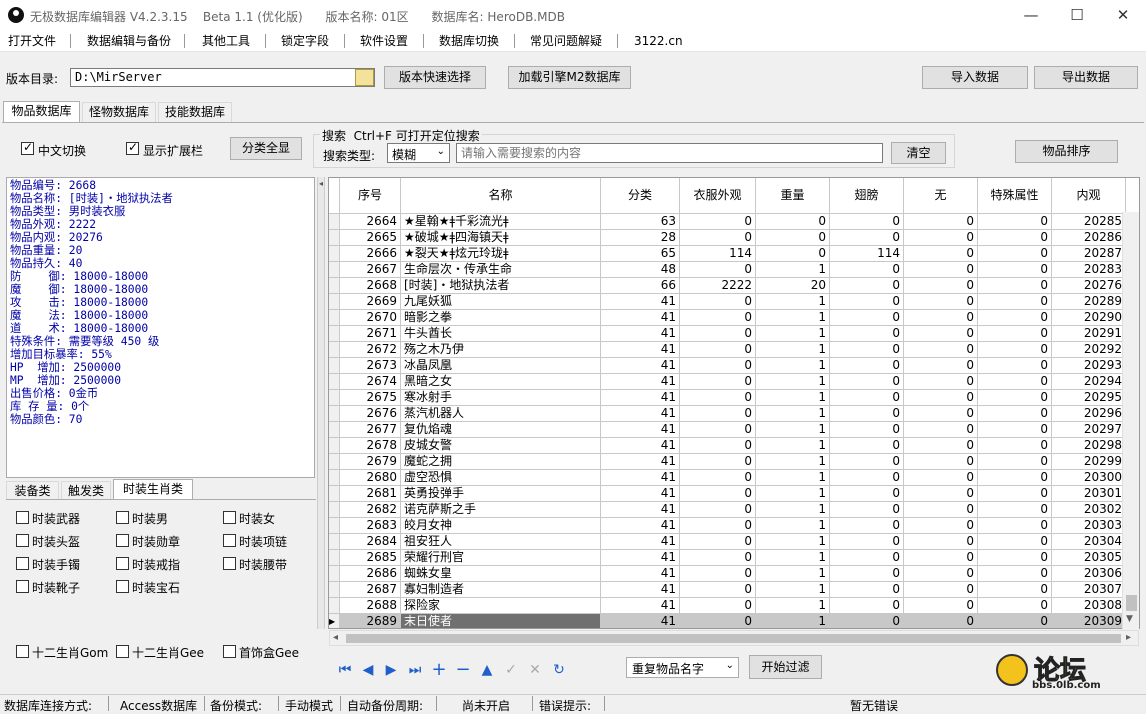 The width and height of the screenshot is (1146, 714). I want to click on load-m2-button: 加载引擎M2数据库, so click(569, 77).